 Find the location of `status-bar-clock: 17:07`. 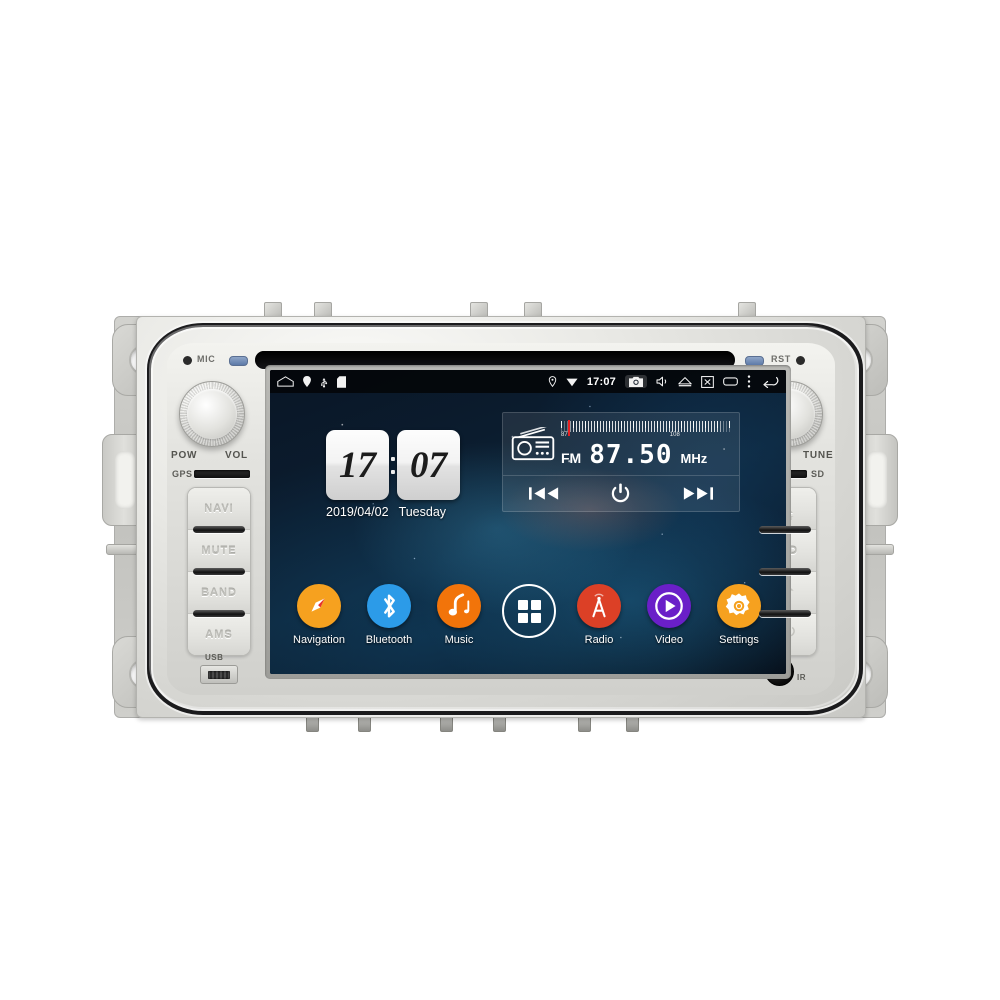

status-bar-clock: 17:07 is located at coordinates (601, 381).